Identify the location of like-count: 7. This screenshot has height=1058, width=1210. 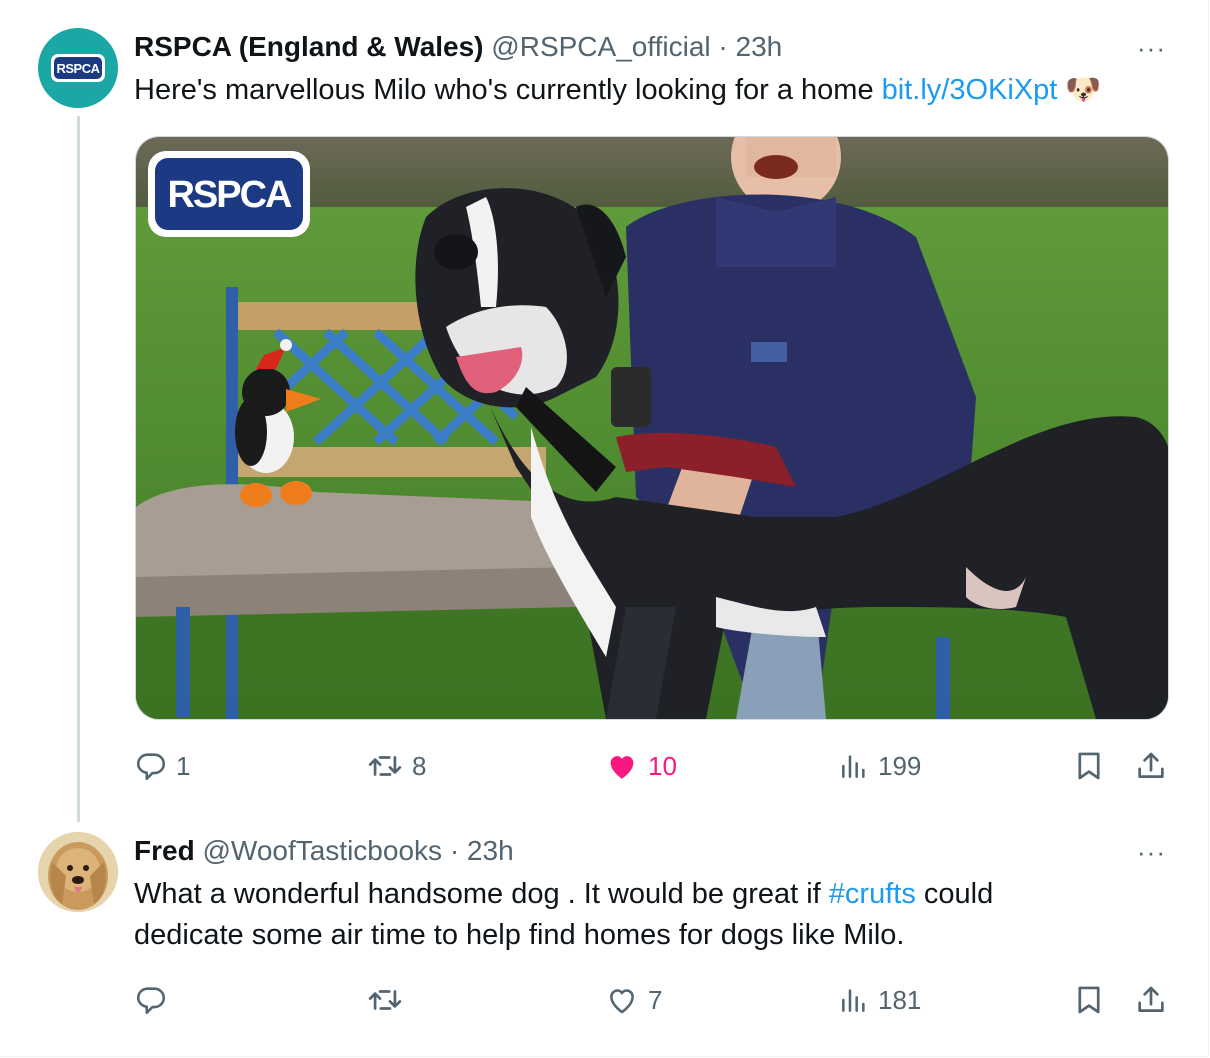
(655, 999).